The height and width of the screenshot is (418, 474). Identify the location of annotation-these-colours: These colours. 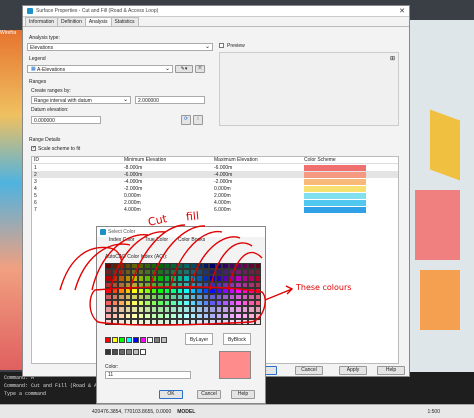
(324, 287).